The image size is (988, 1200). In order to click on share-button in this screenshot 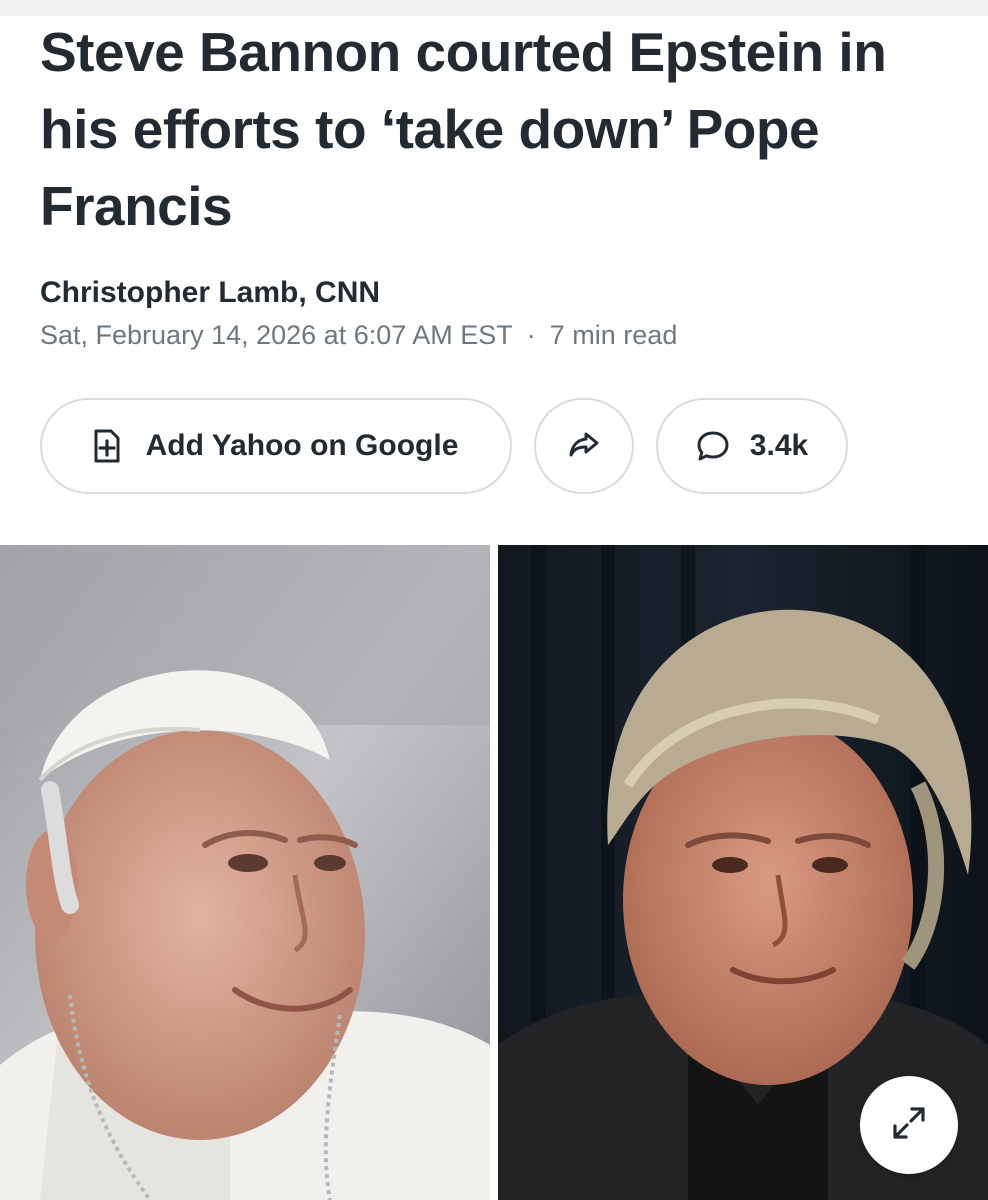, I will do `click(584, 446)`.